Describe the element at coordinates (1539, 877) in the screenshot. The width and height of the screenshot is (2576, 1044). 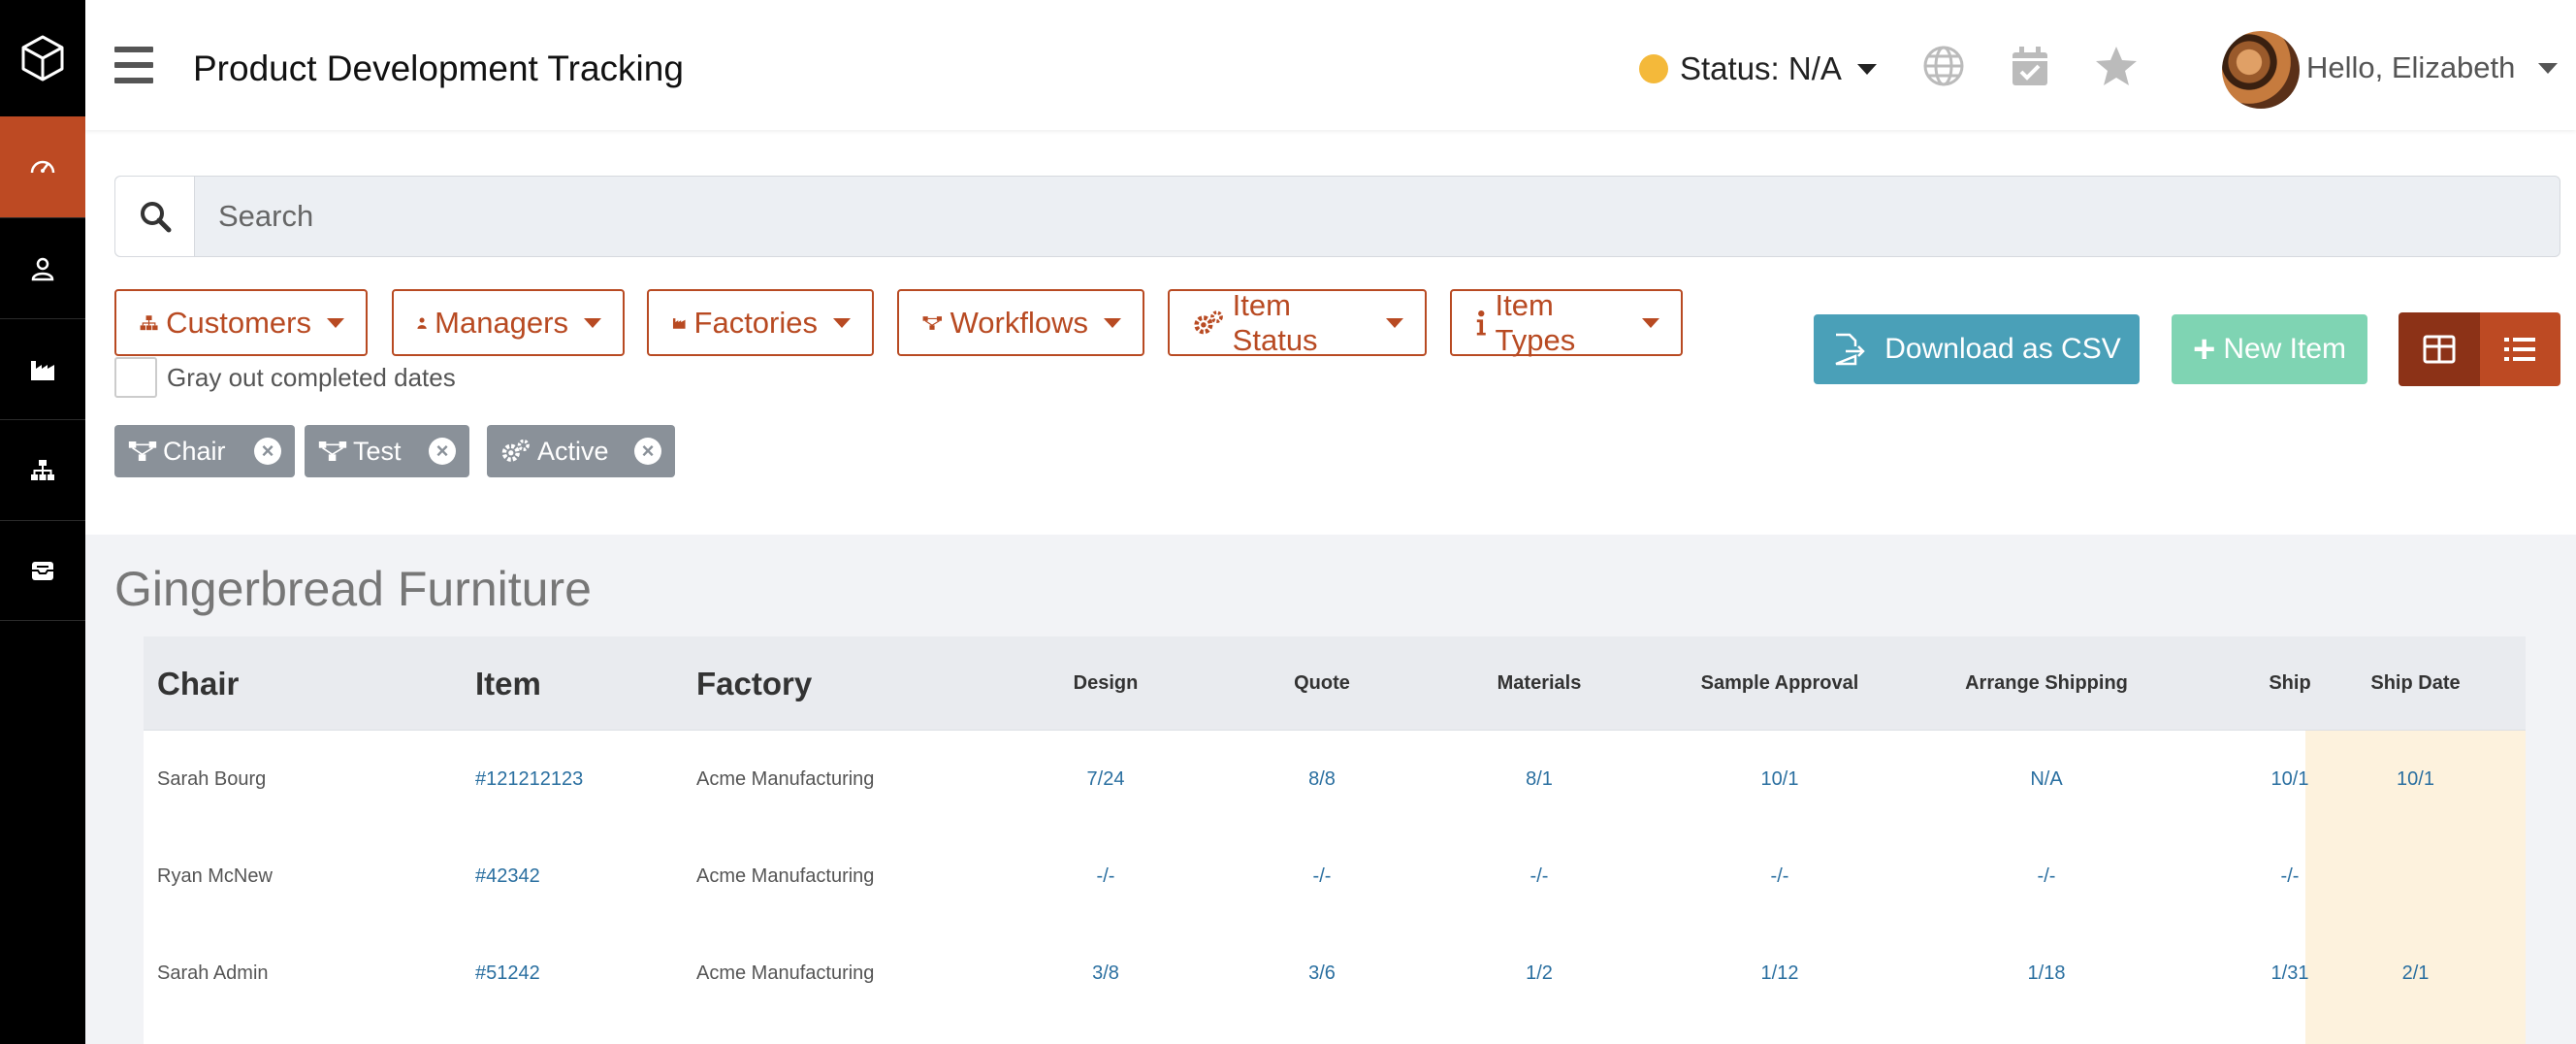
I see `cell-materials: -/-` at that location.